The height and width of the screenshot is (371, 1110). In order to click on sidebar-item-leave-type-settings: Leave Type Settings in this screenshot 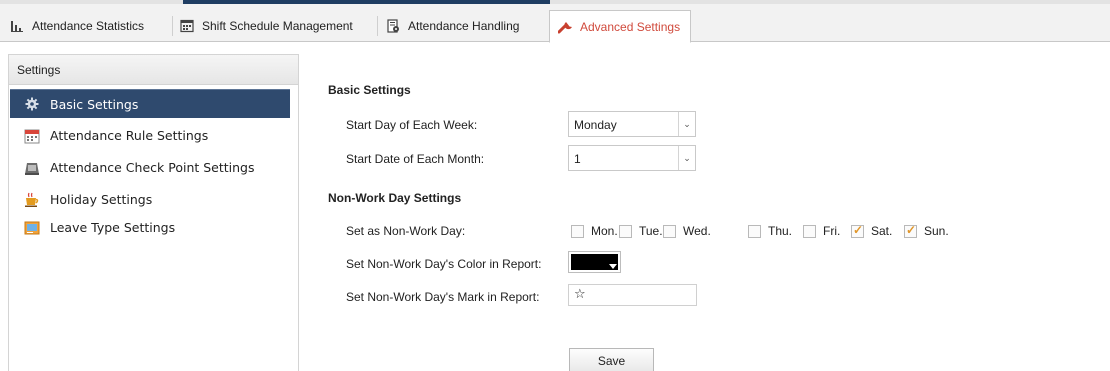, I will do `click(150, 227)`.